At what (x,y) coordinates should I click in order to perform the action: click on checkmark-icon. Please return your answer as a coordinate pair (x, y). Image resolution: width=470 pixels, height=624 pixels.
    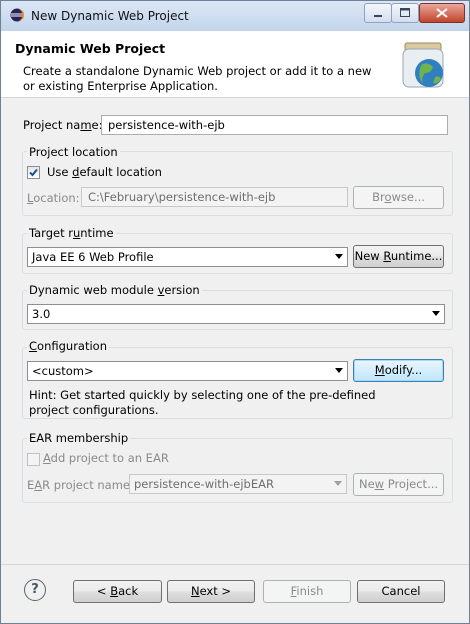
    Looking at the image, I should click on (33, 172).